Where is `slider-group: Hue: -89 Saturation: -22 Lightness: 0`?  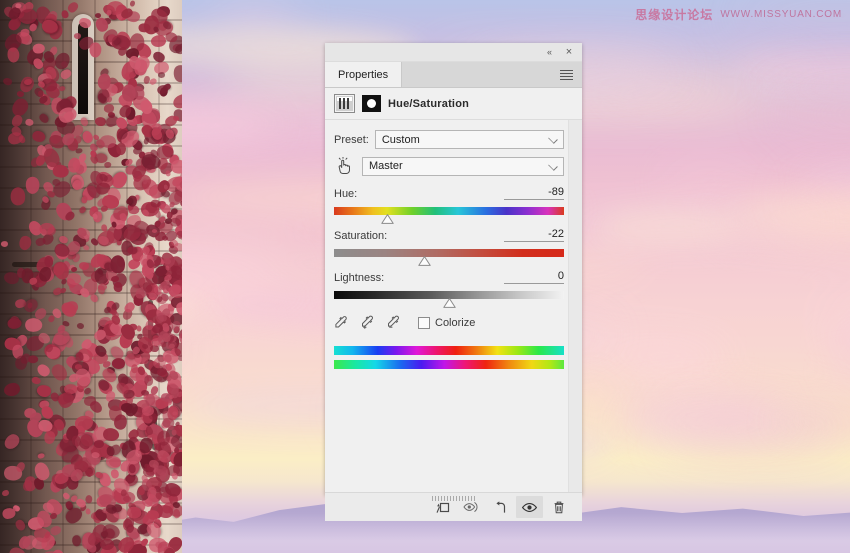 slider-group: Hue: -89 Saturation: -22 Lightness: 0 is located at coordinates (453, 242).